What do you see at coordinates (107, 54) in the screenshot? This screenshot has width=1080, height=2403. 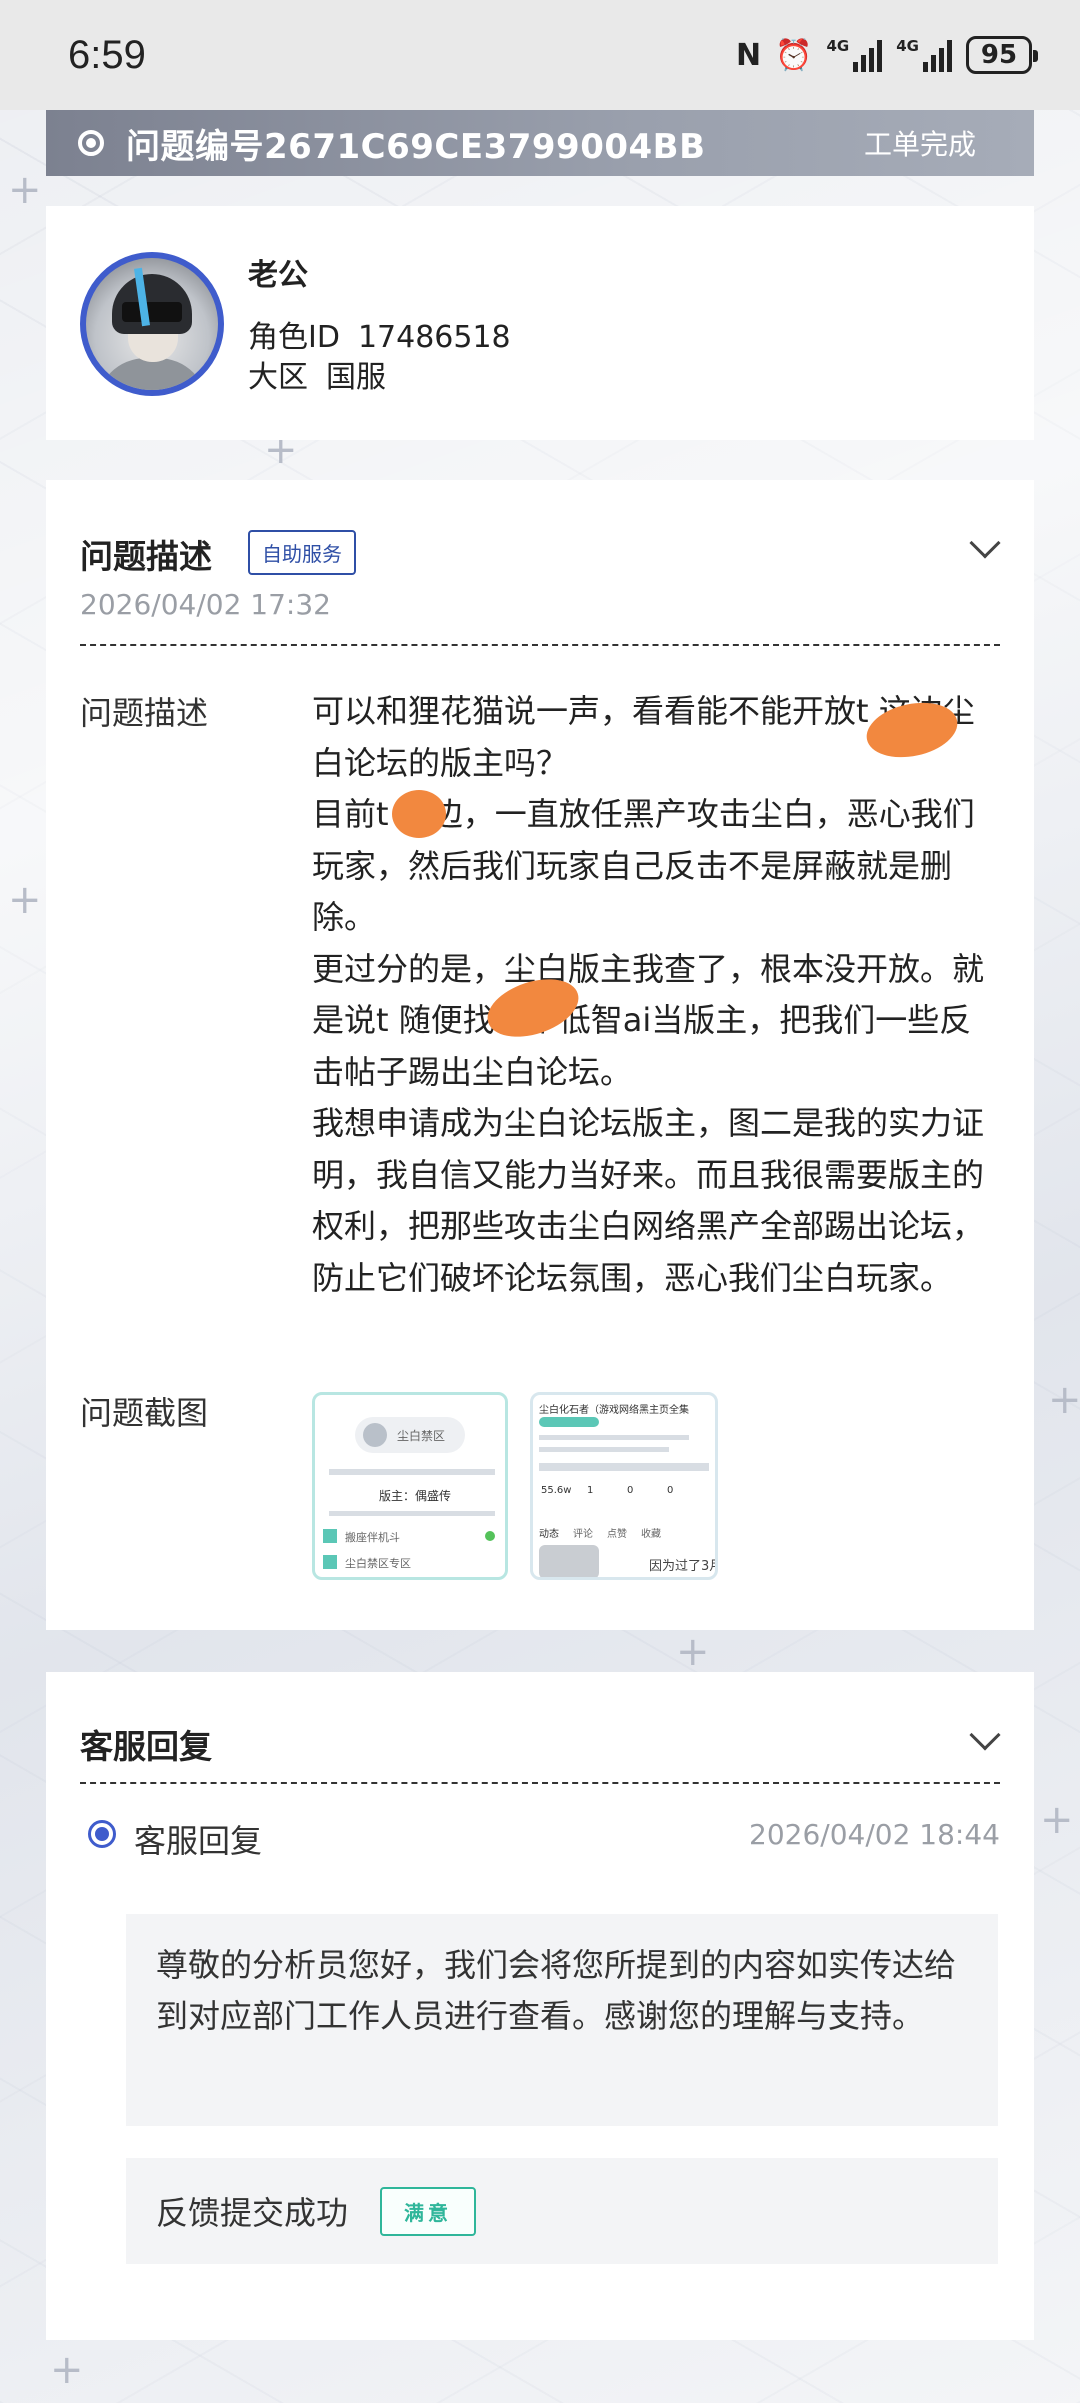 I see `clock: 6:59` at bounding box center [107, 54].